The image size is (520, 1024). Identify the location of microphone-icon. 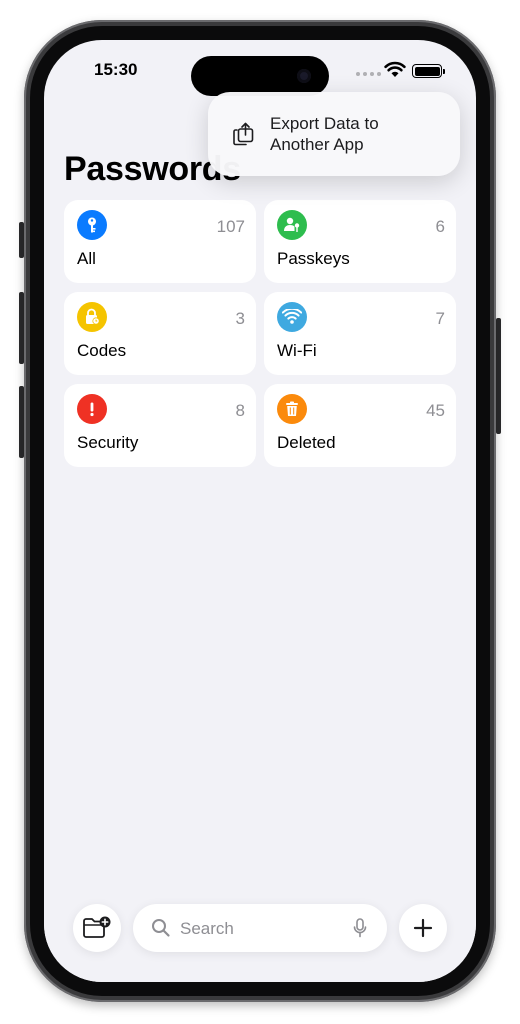
(360, 928).